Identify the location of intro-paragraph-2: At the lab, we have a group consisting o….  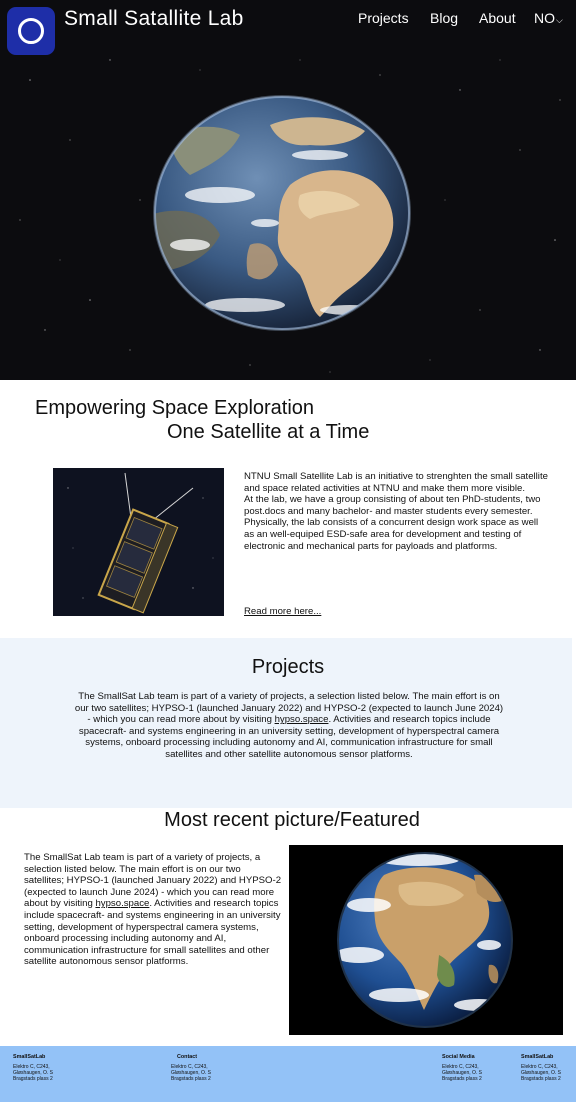
(392, 523).